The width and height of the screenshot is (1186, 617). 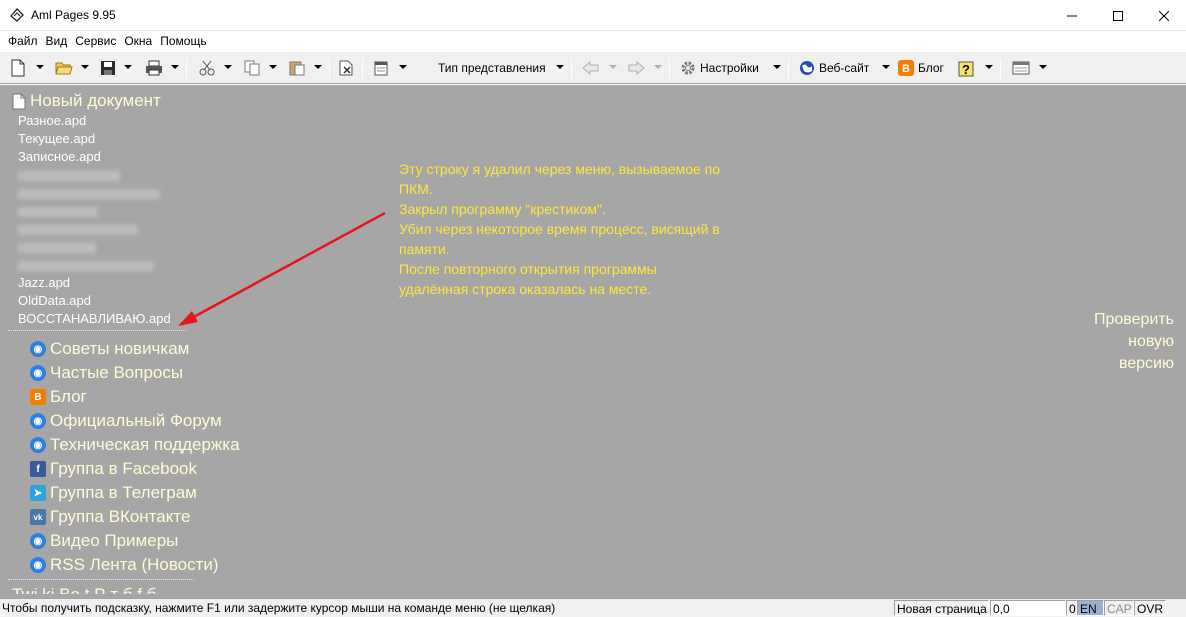 I want to click on link-item: f Группа в Facebook, so click(x=113, y=469).